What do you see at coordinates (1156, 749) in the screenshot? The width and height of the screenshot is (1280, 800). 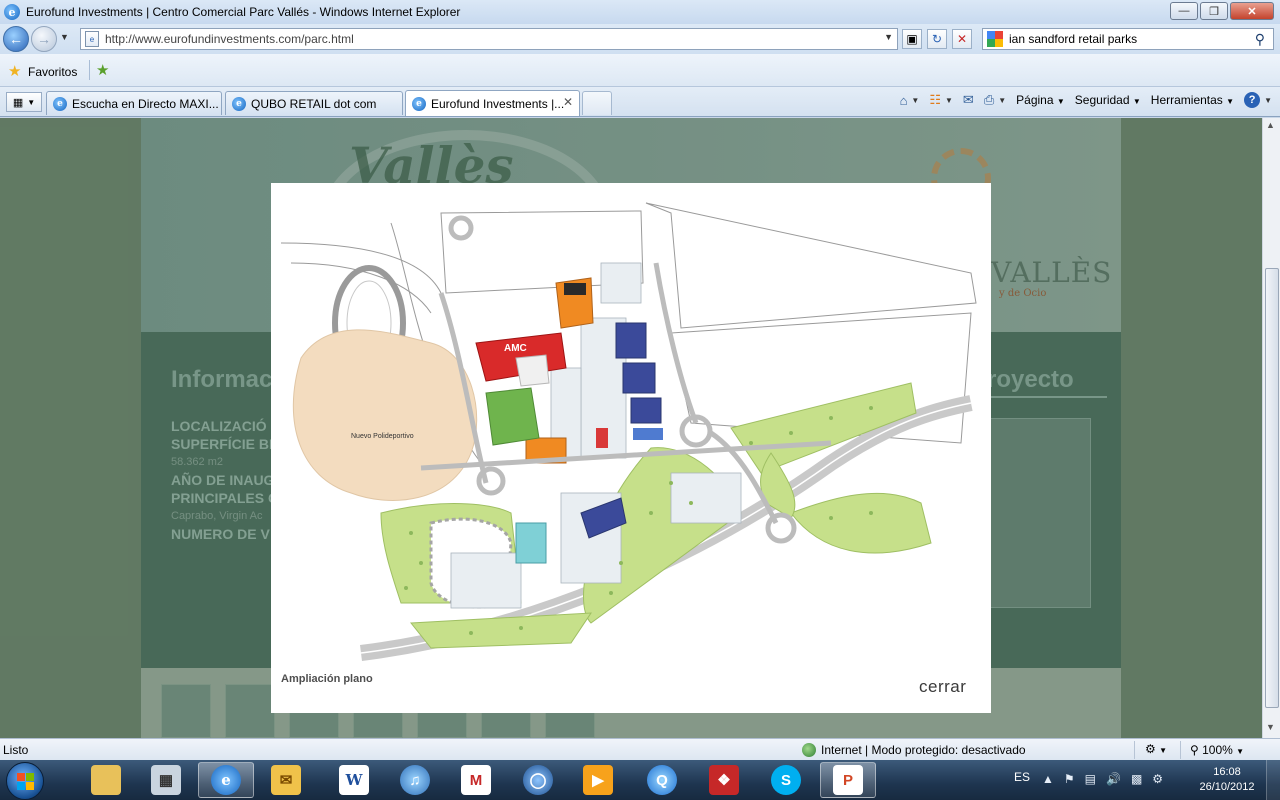 I see `add-ons-icon: ⚙ ▼` at bounding box center [1156, 749].